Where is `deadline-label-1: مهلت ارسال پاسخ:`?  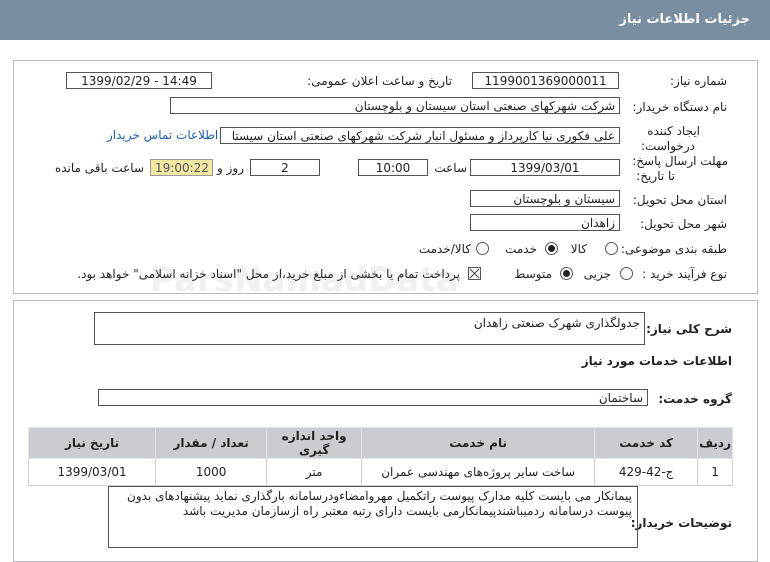
deadline-label-1: مهلت ارسال پاسخ: is located at coordinates (680, 161).